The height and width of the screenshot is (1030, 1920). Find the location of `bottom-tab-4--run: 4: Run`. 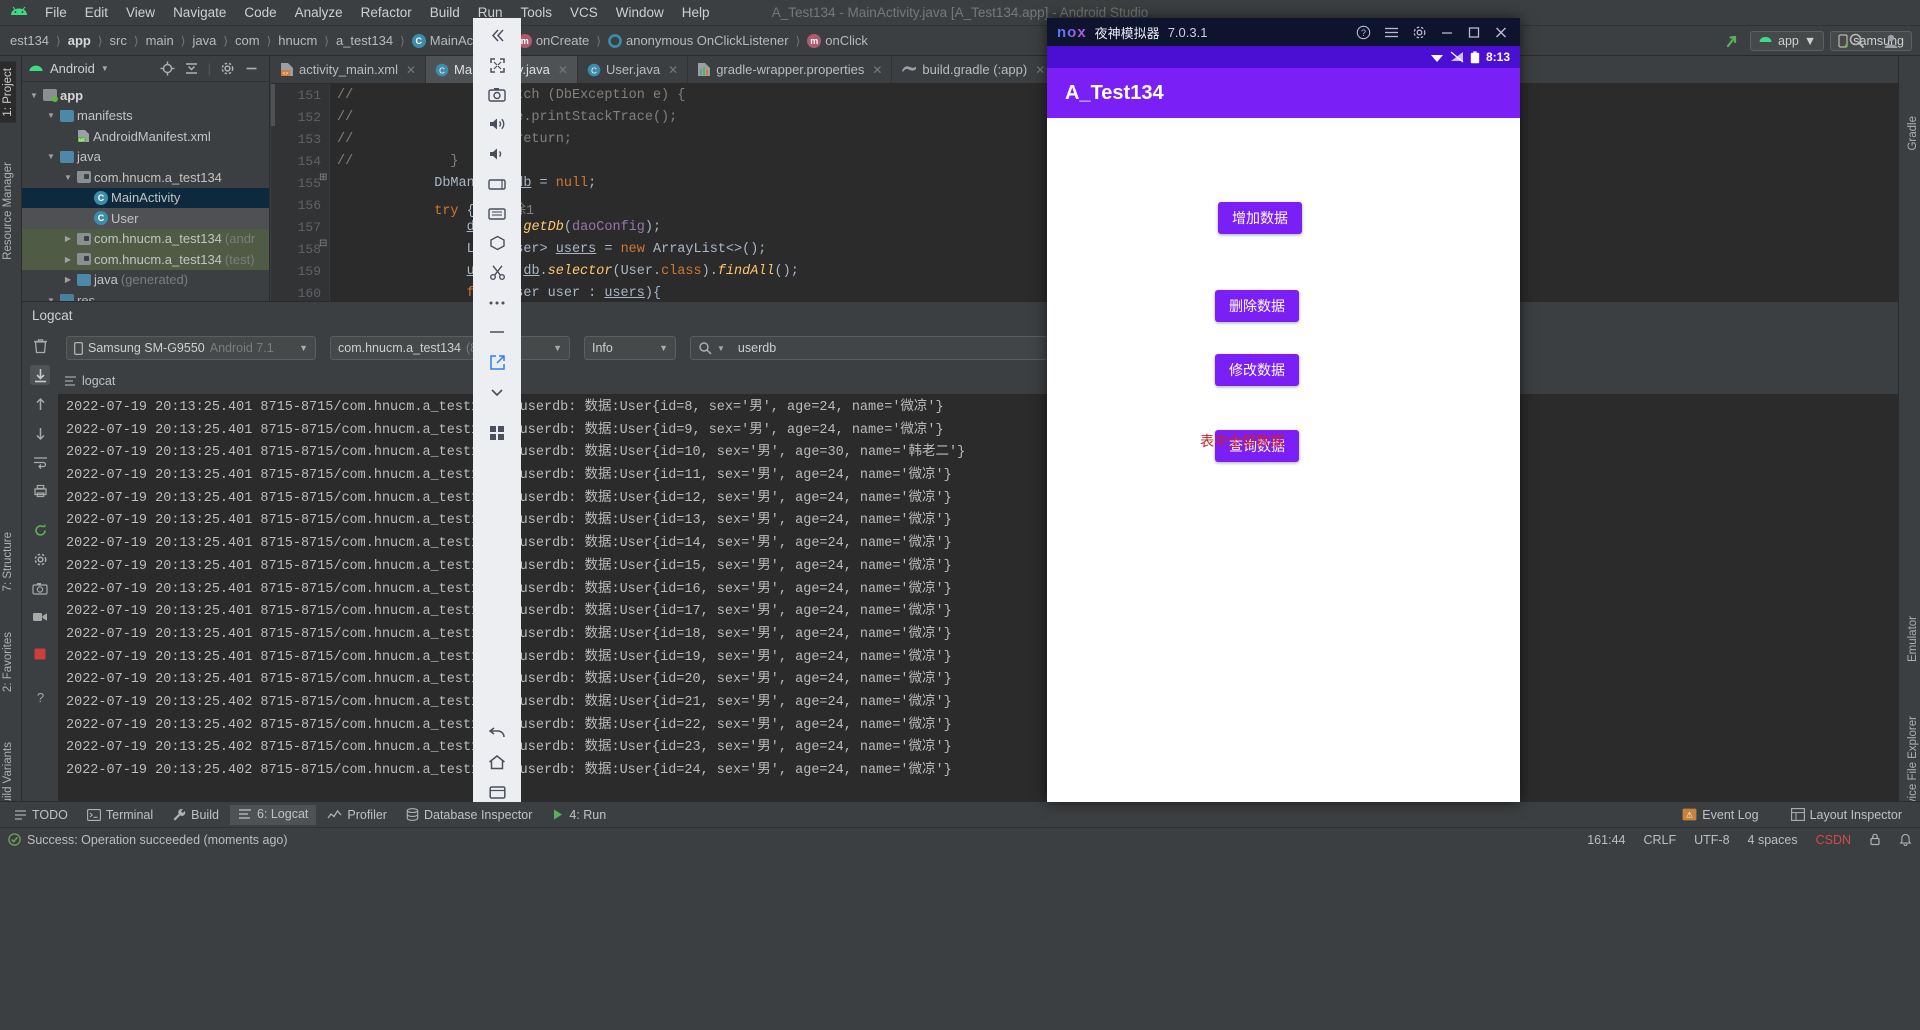

bottom-tab-4--run: 4: Run is located at coordinates (578, 815).